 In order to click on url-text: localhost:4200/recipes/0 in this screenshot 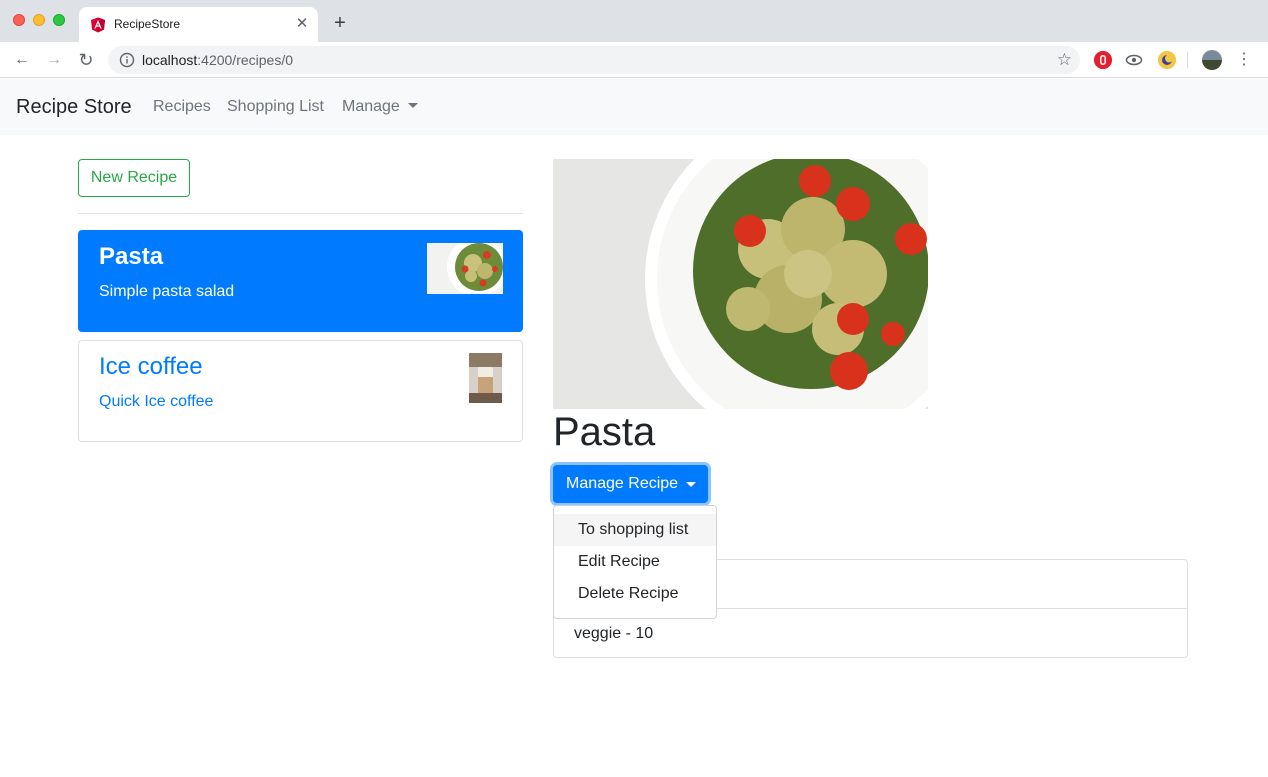, I will do `click(217, 60)`.